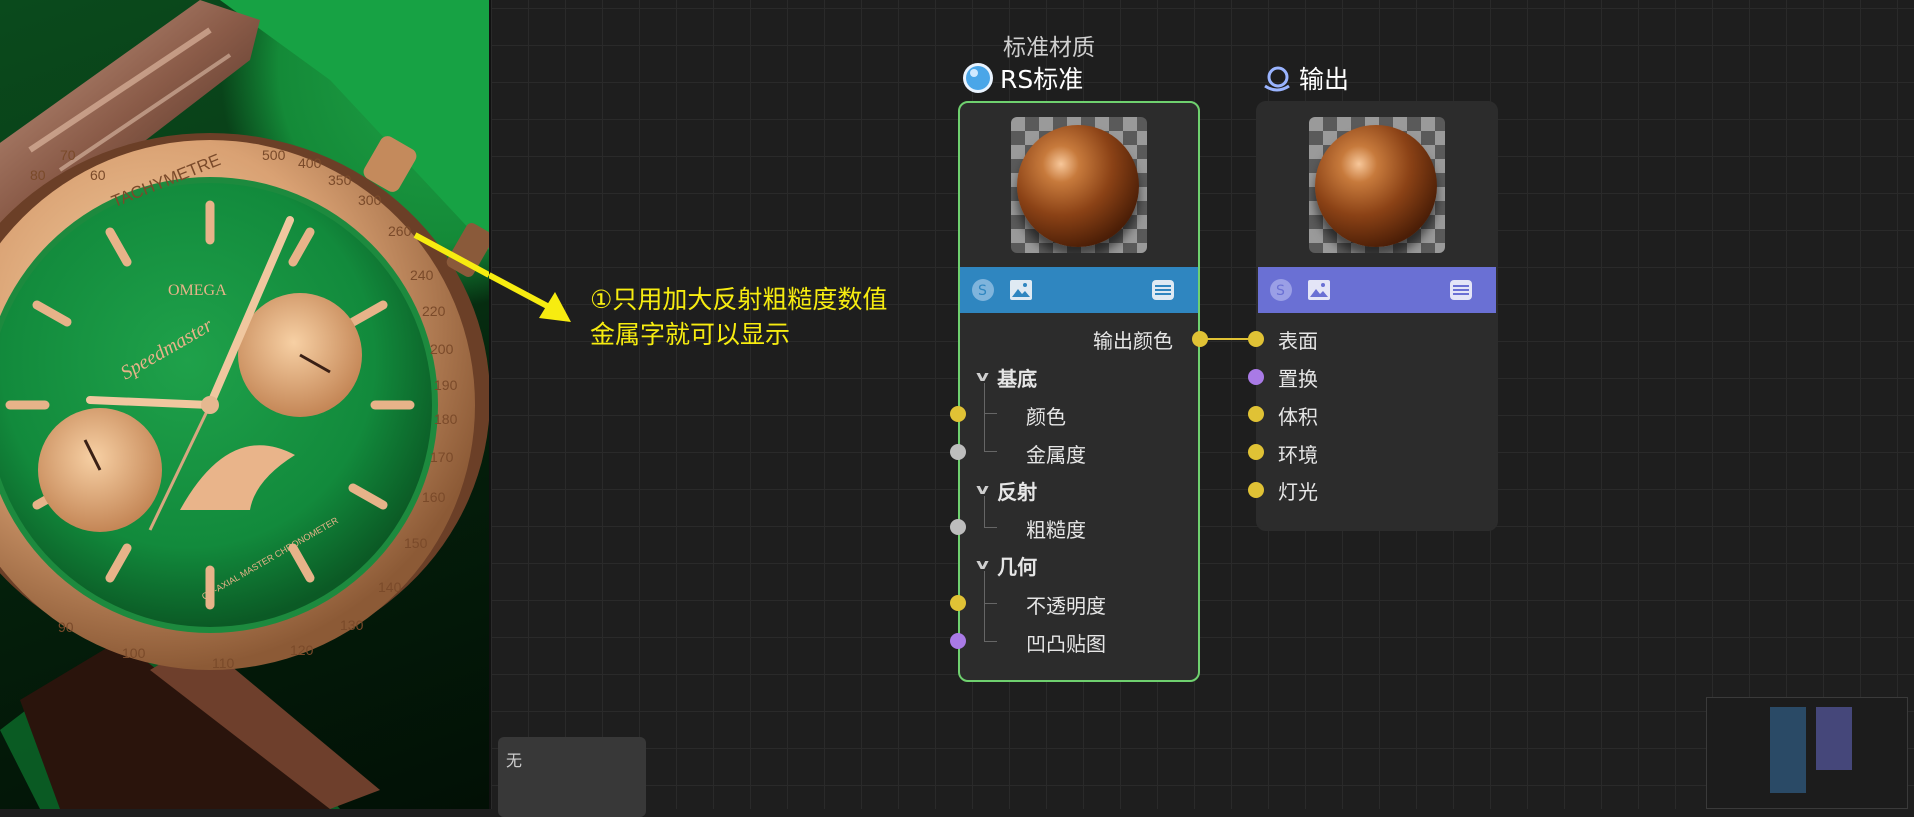 This screenshot has width=1914, height=817. I want to click on input-bump-port, so click(958, 641).